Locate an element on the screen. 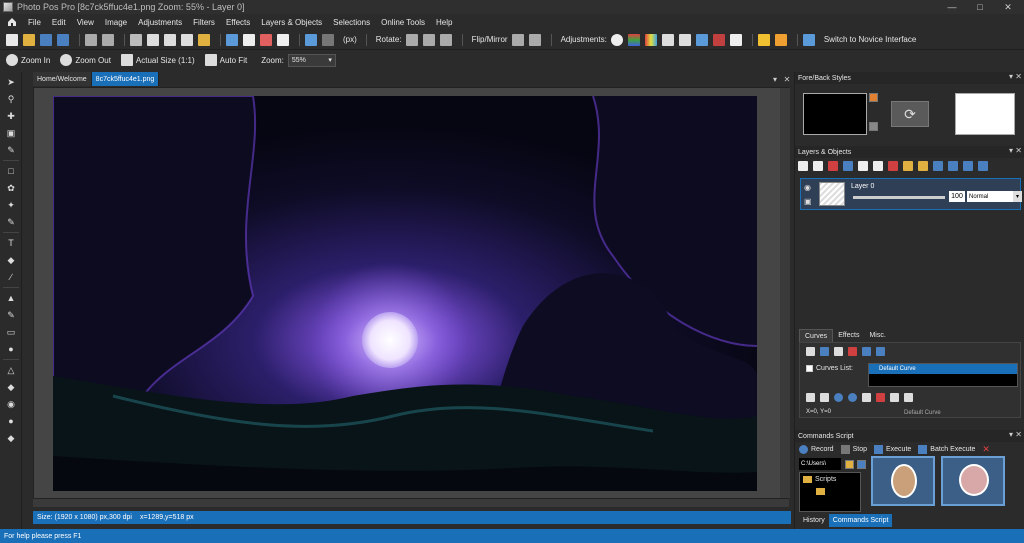 This screenshot has height=543, width=1024. hue-icon is located at coordinates (650, 39).